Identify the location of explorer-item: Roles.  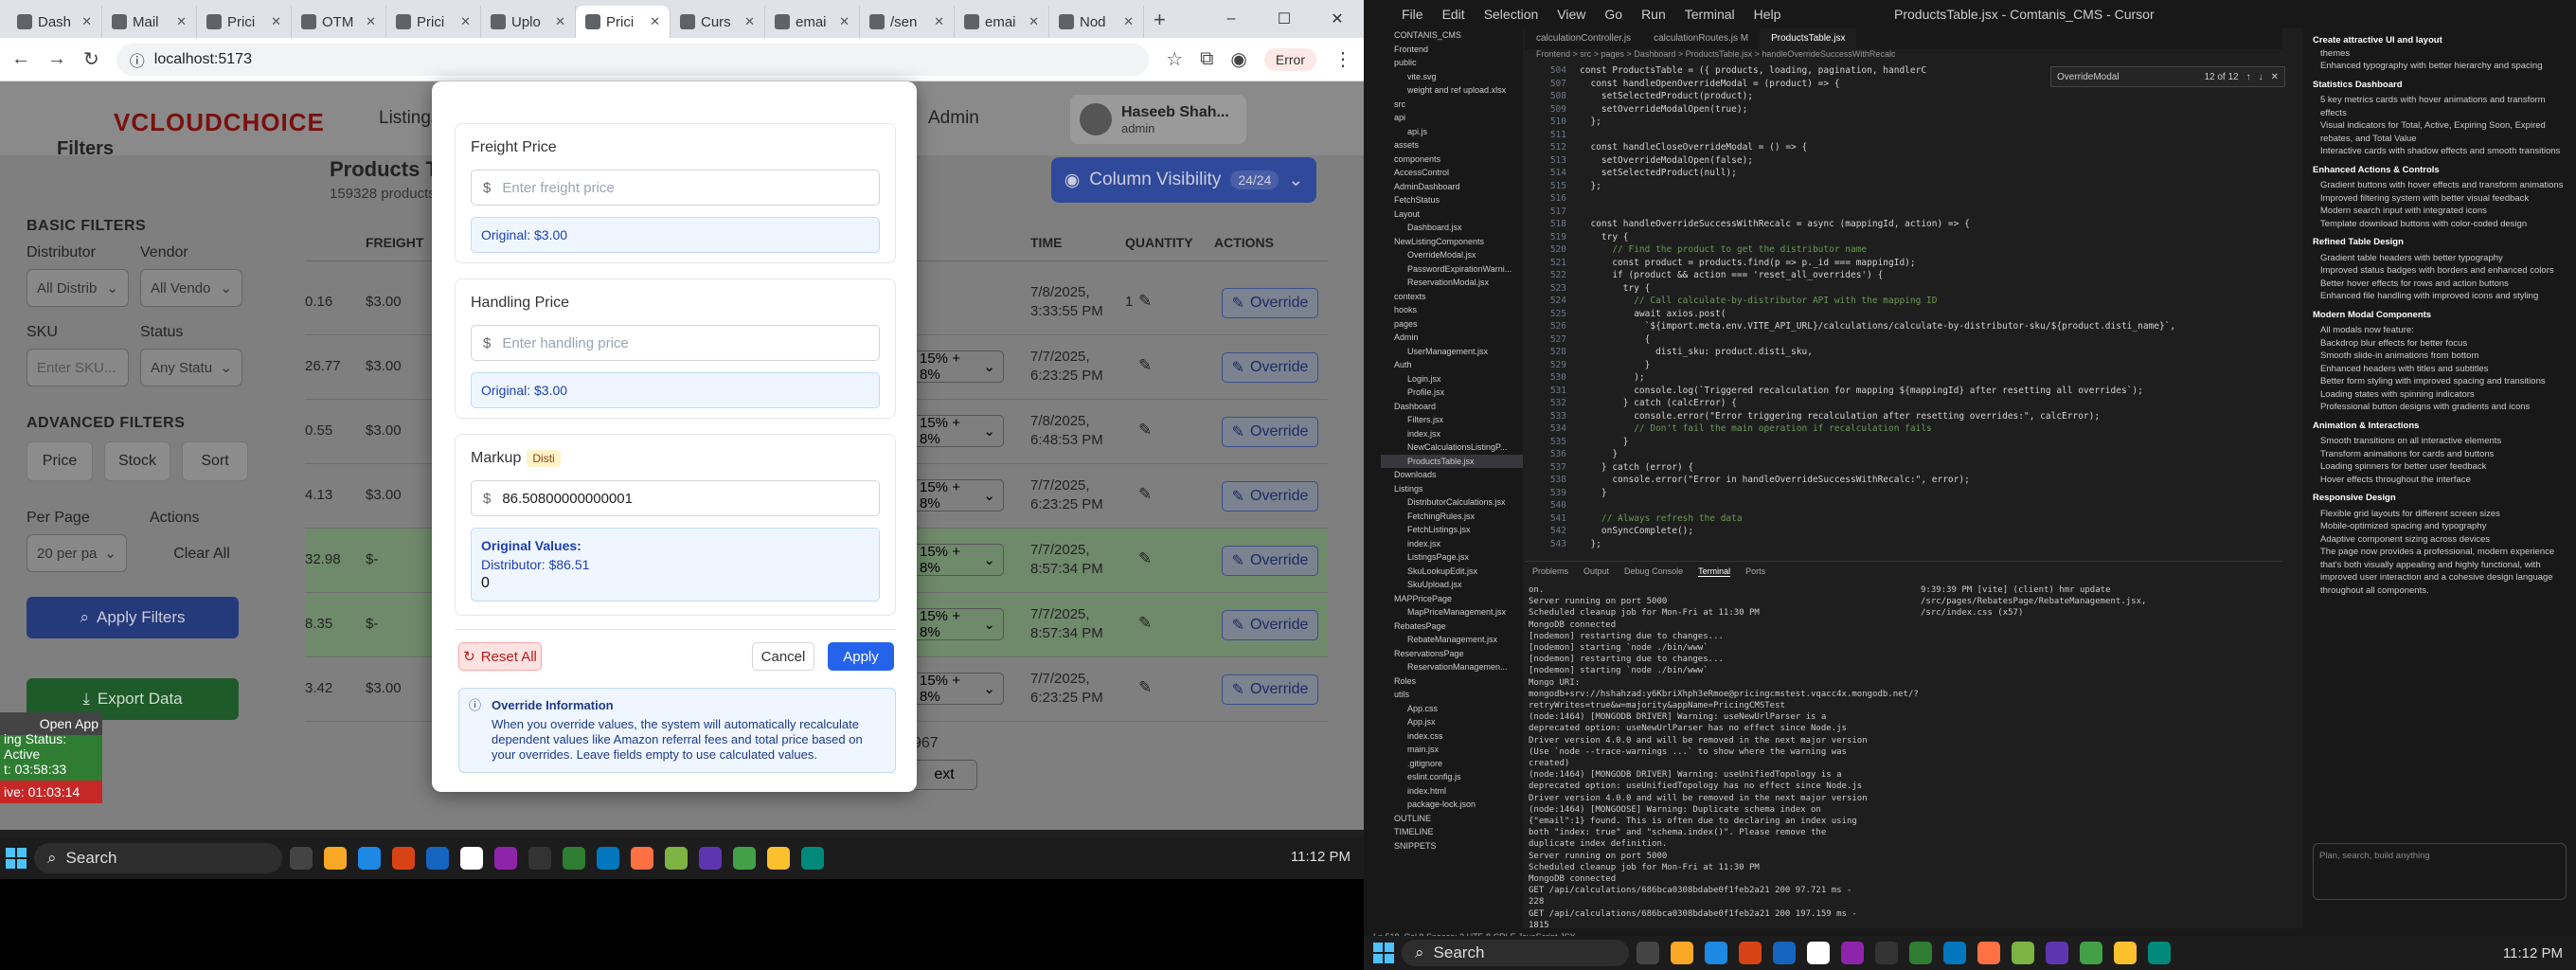
(1452, 681).